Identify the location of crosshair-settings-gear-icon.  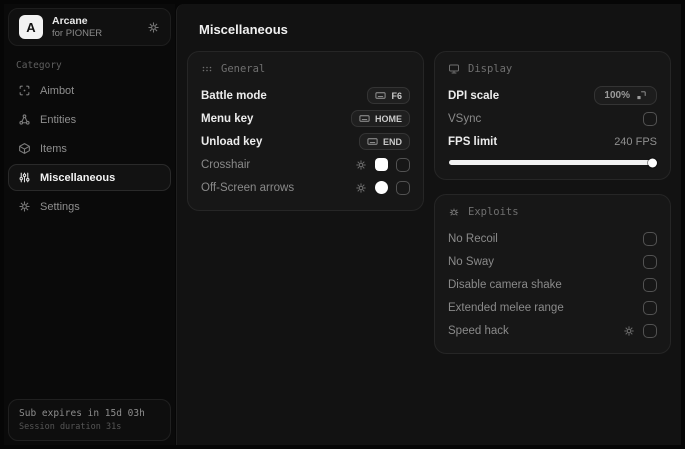
(361, 165).